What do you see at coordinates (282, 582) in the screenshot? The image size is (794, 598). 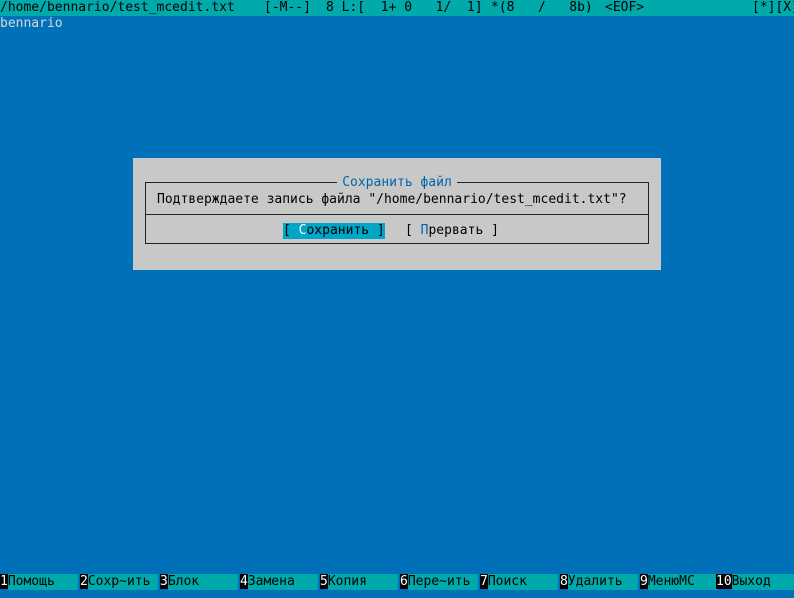 I see `key-label: Замена` at bounding box center [282, 582].